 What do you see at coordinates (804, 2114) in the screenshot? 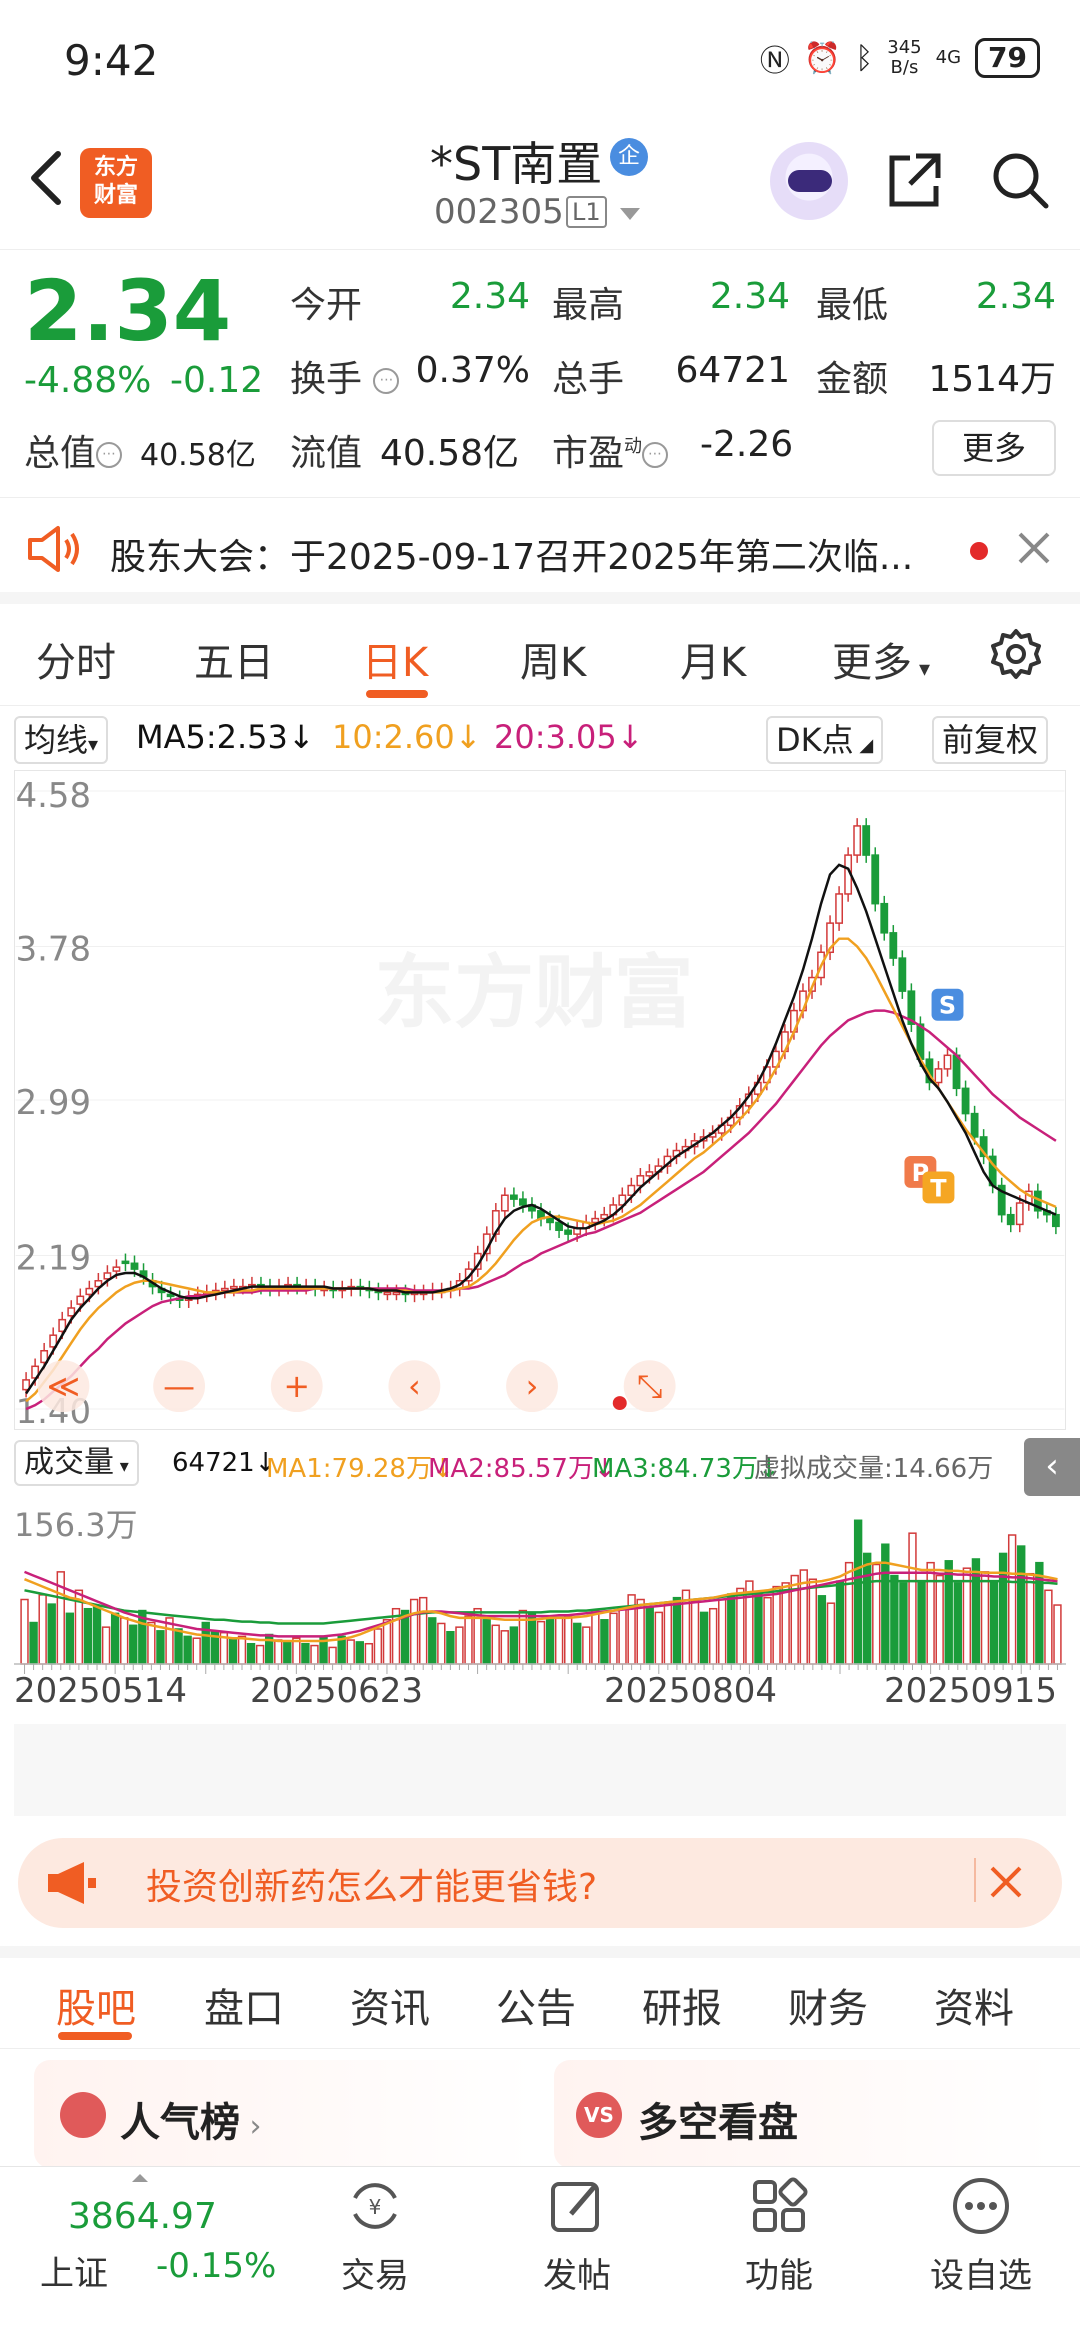
I see `longshort-card` at bounding box center [804, 2114].